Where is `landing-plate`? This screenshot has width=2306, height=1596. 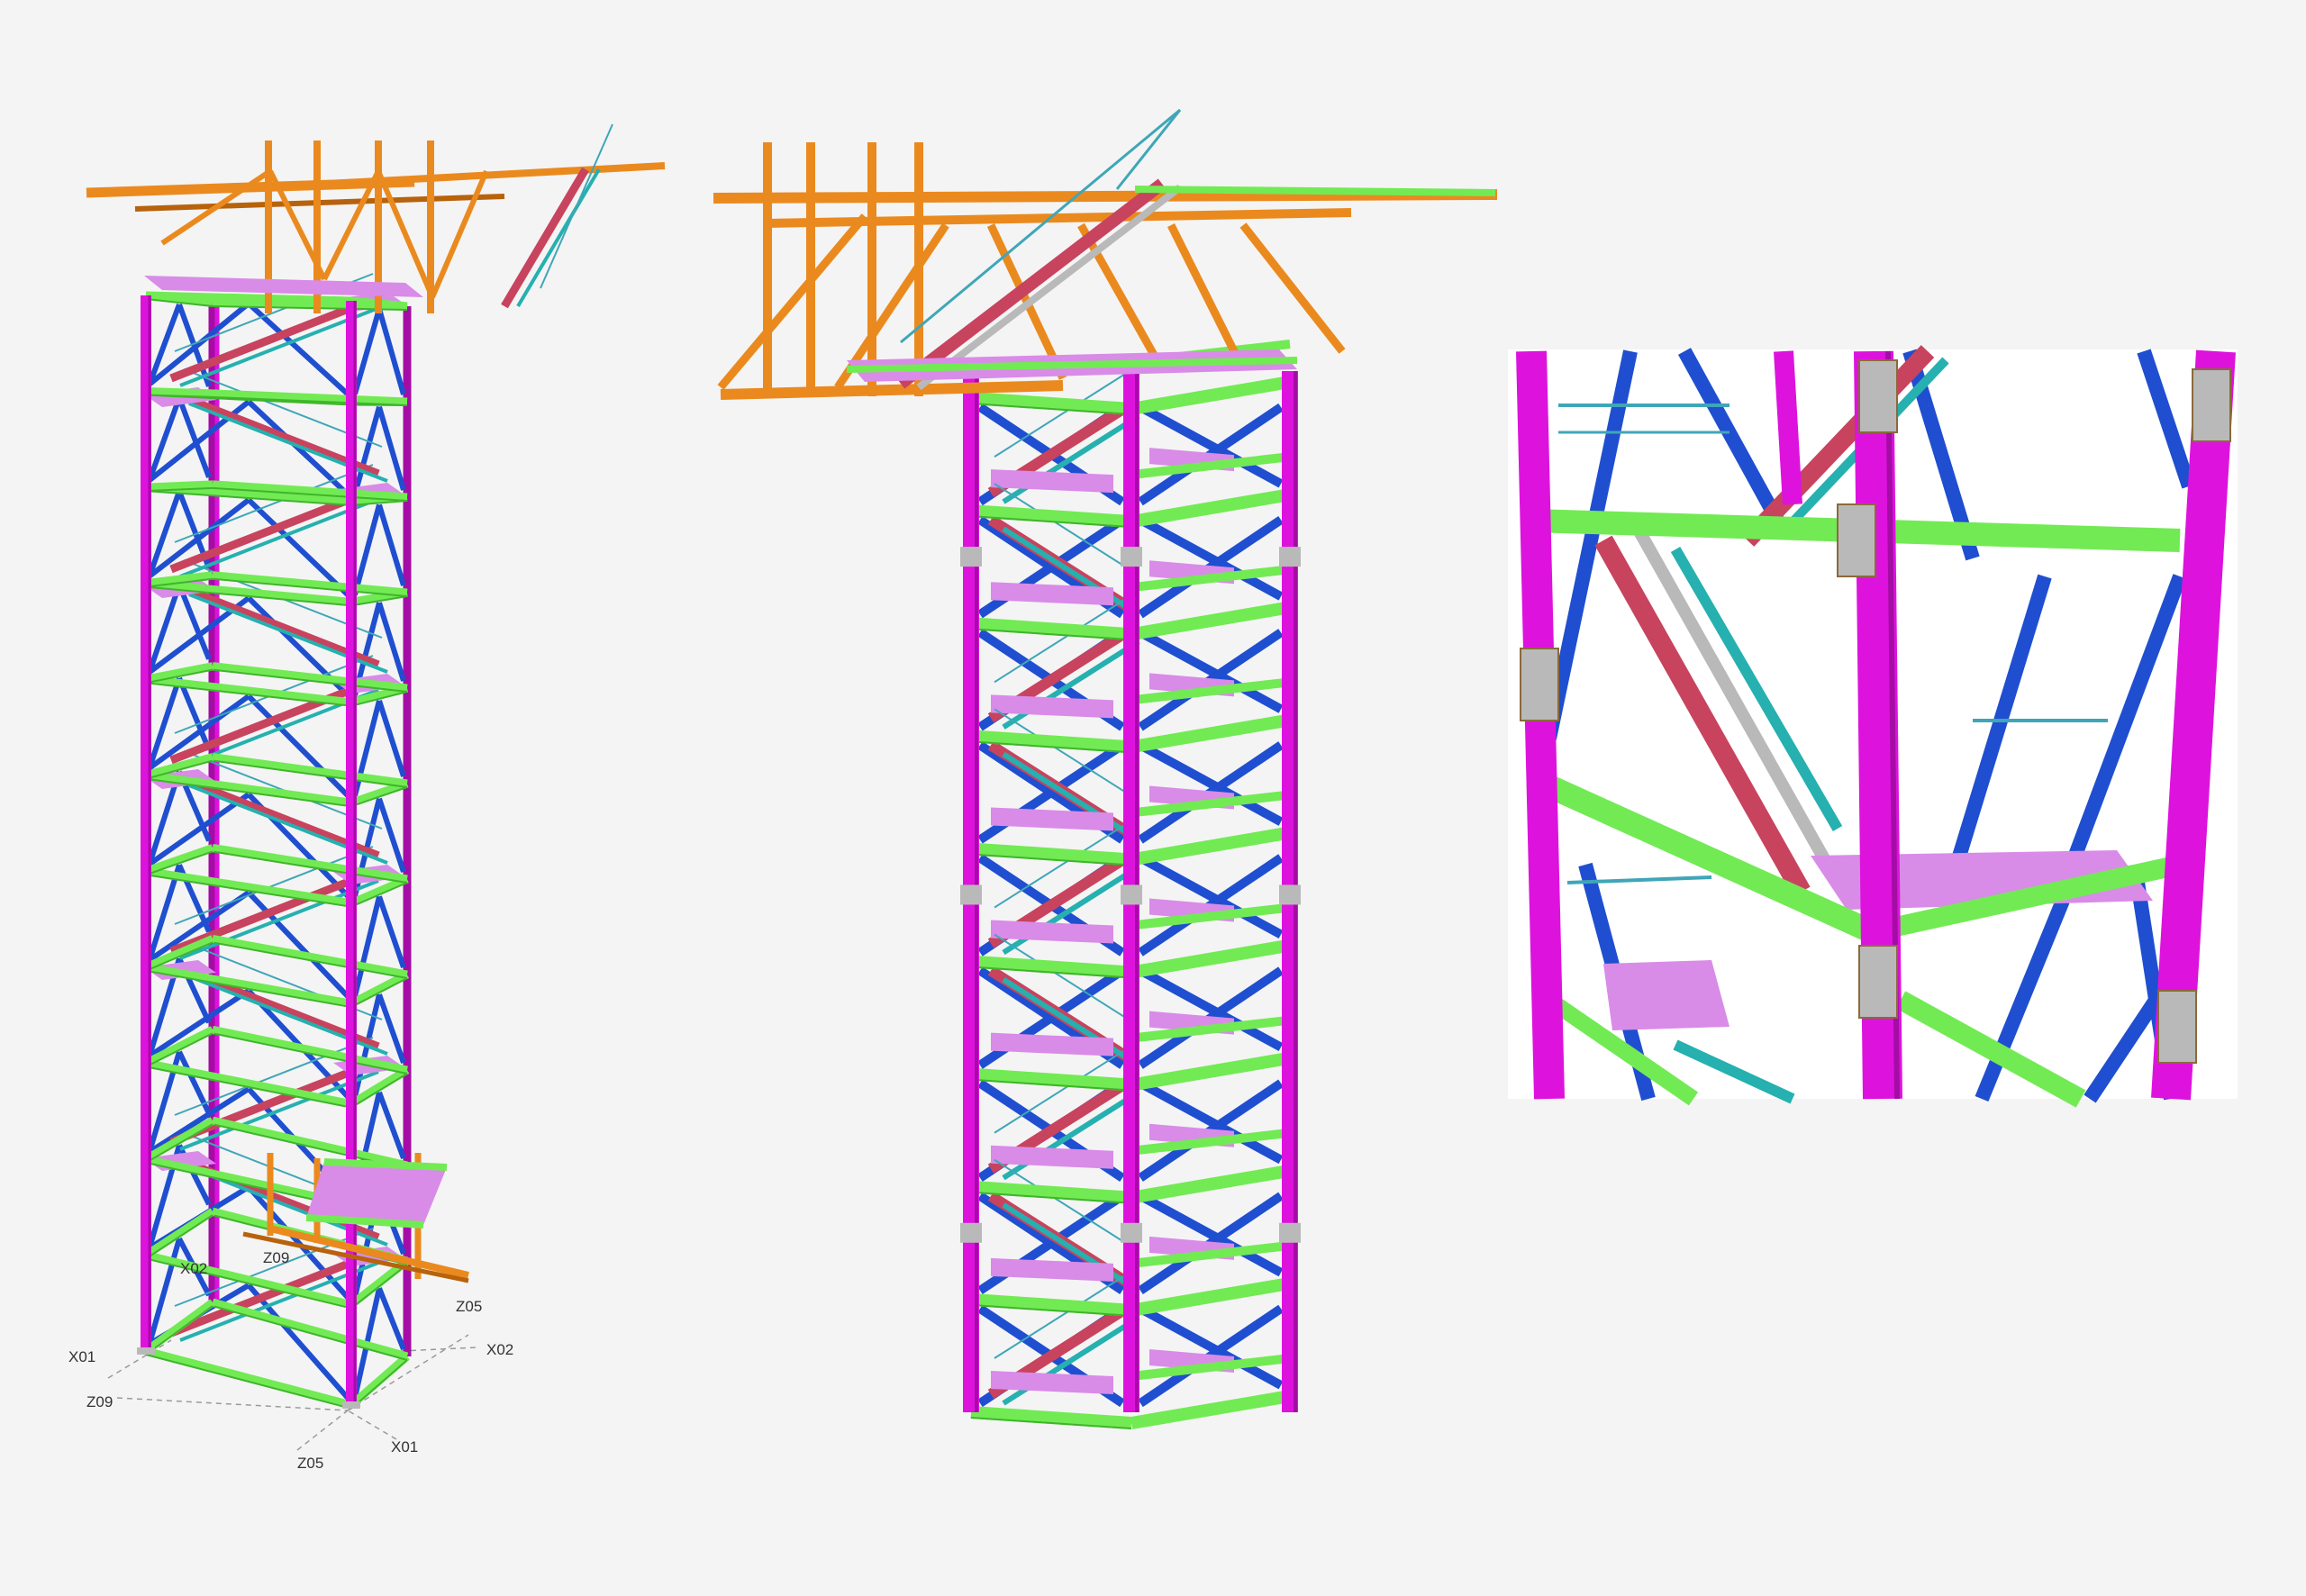 landing-plate is located at coordinates (1666, 995).